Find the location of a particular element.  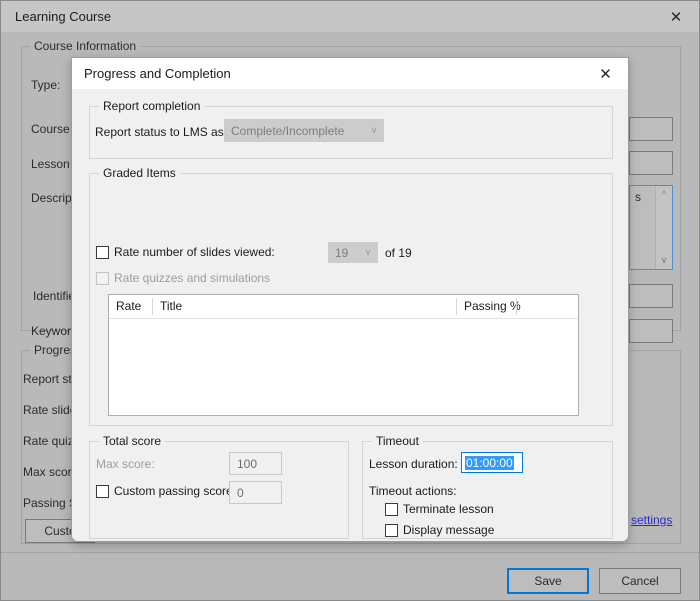

graded-items-table: Rate Title Passing % is located at coordinates (343, 355).